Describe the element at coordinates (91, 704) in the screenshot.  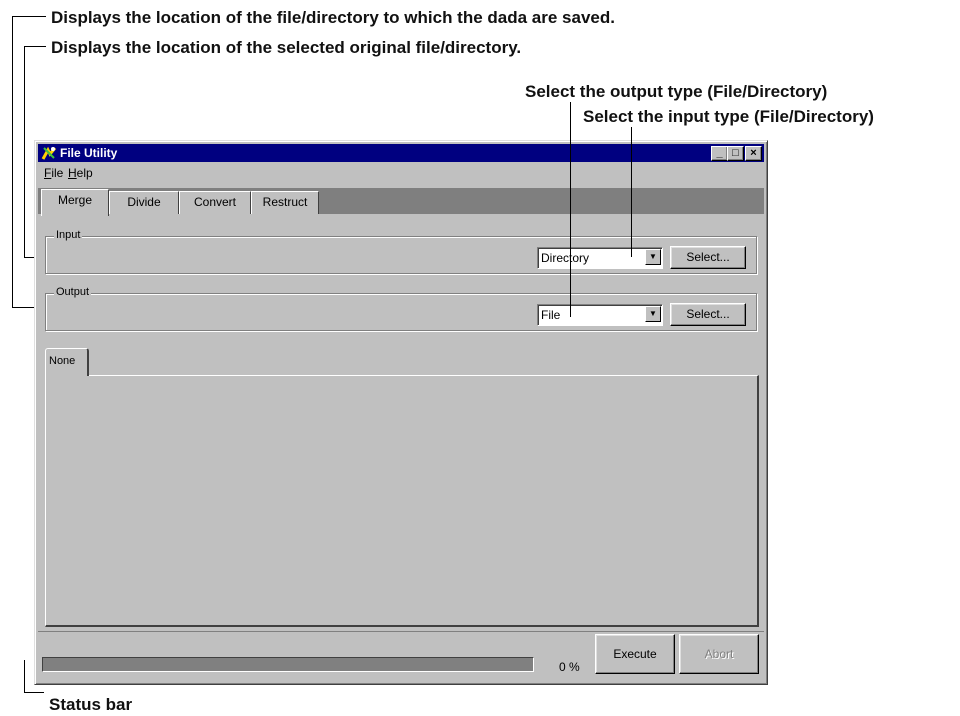
I see `callout-status-bar: Status bar` at that location.